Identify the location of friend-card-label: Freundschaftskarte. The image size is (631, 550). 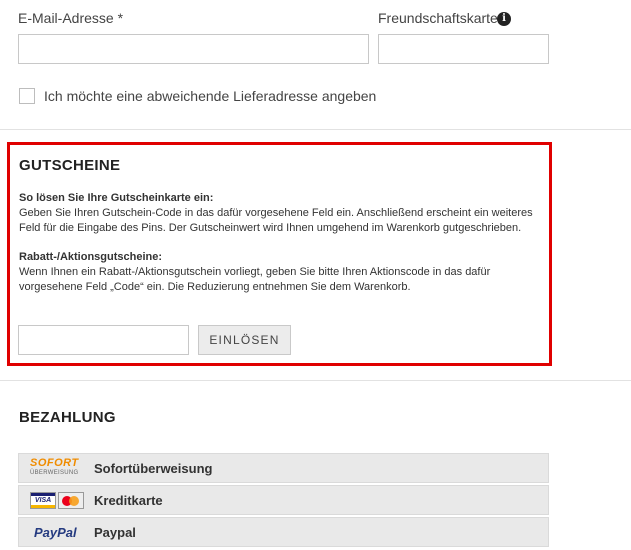
(438, 18).